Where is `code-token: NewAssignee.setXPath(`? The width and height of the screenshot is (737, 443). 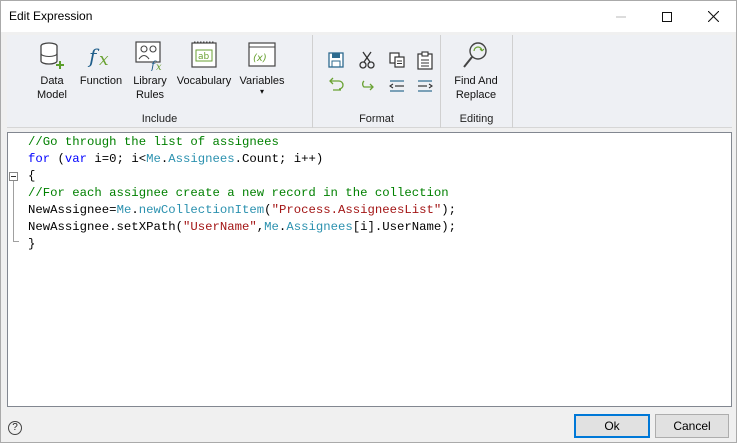
code-token: NewAssignee.setXPath( is located at coordinates (105, 227).